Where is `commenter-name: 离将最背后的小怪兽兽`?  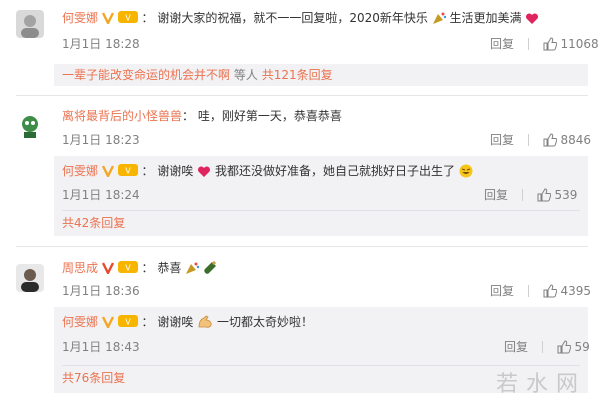 commenter-name: 离将最背后的小怪兽兽 is located at coordinates (122, 116).